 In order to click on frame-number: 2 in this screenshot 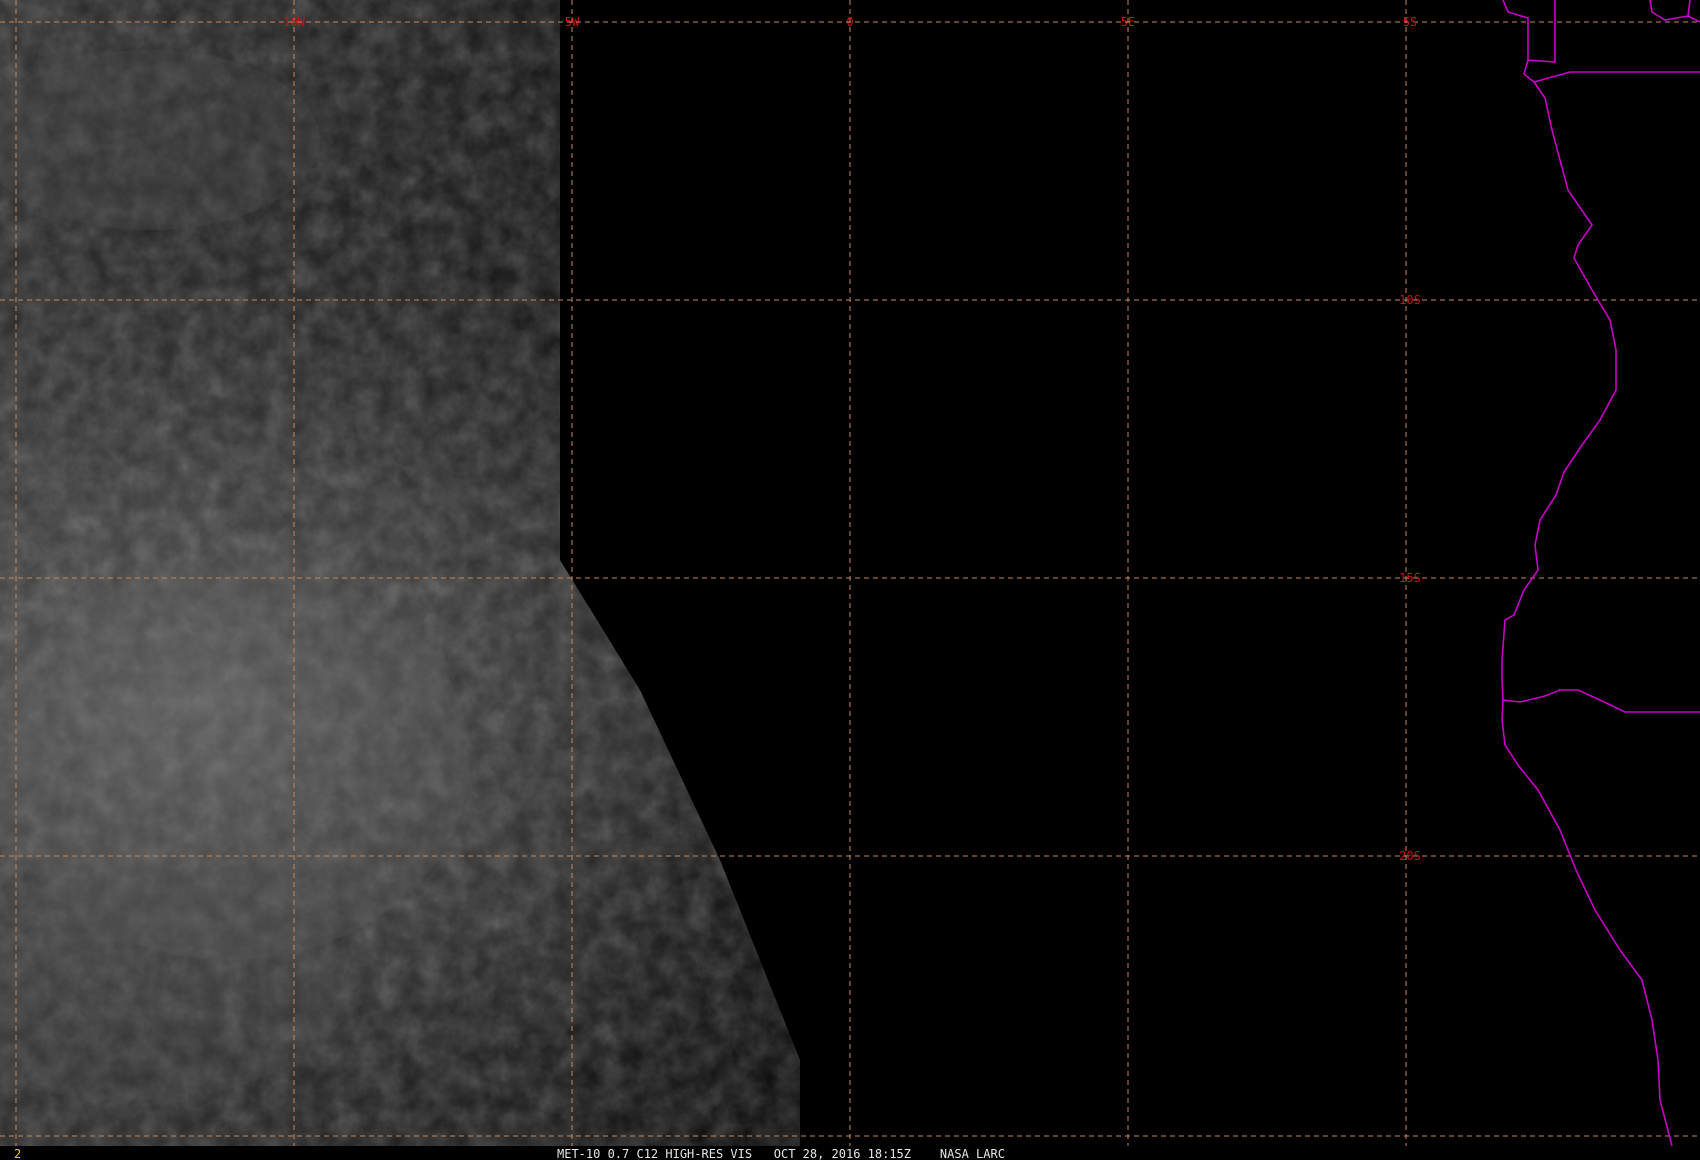, I will do `click(17, 1153)`.